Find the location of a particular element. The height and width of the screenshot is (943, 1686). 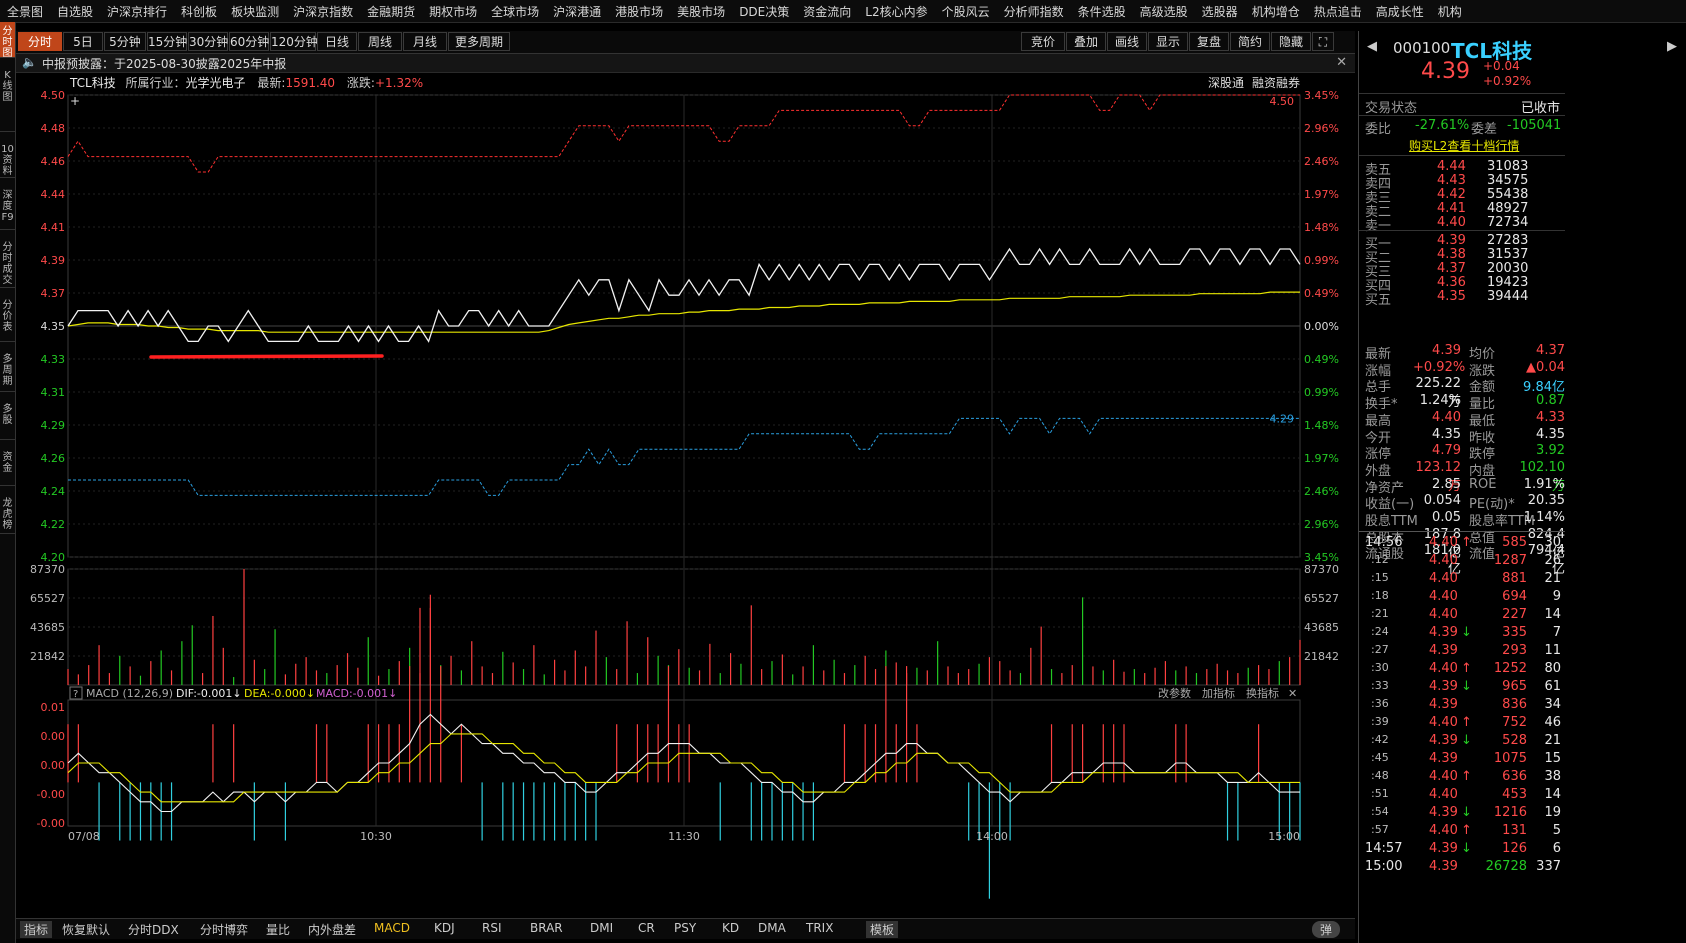

close-icon: ✕ is located at coordinates (1341, 62).